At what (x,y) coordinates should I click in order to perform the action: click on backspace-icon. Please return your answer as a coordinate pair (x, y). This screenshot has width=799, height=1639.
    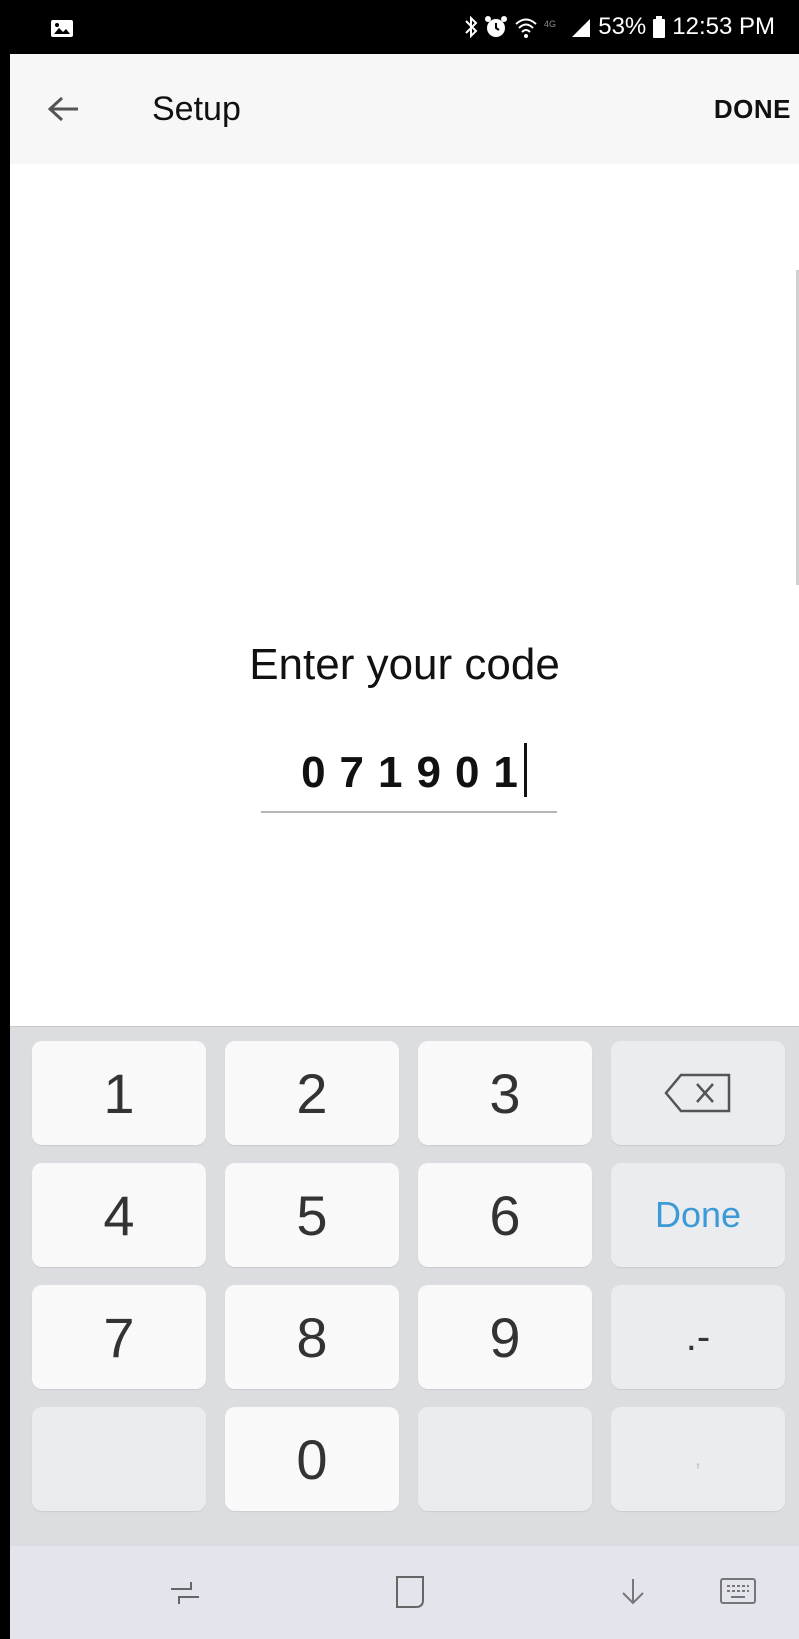
    Looking at the image, I should click on (697, 1093).